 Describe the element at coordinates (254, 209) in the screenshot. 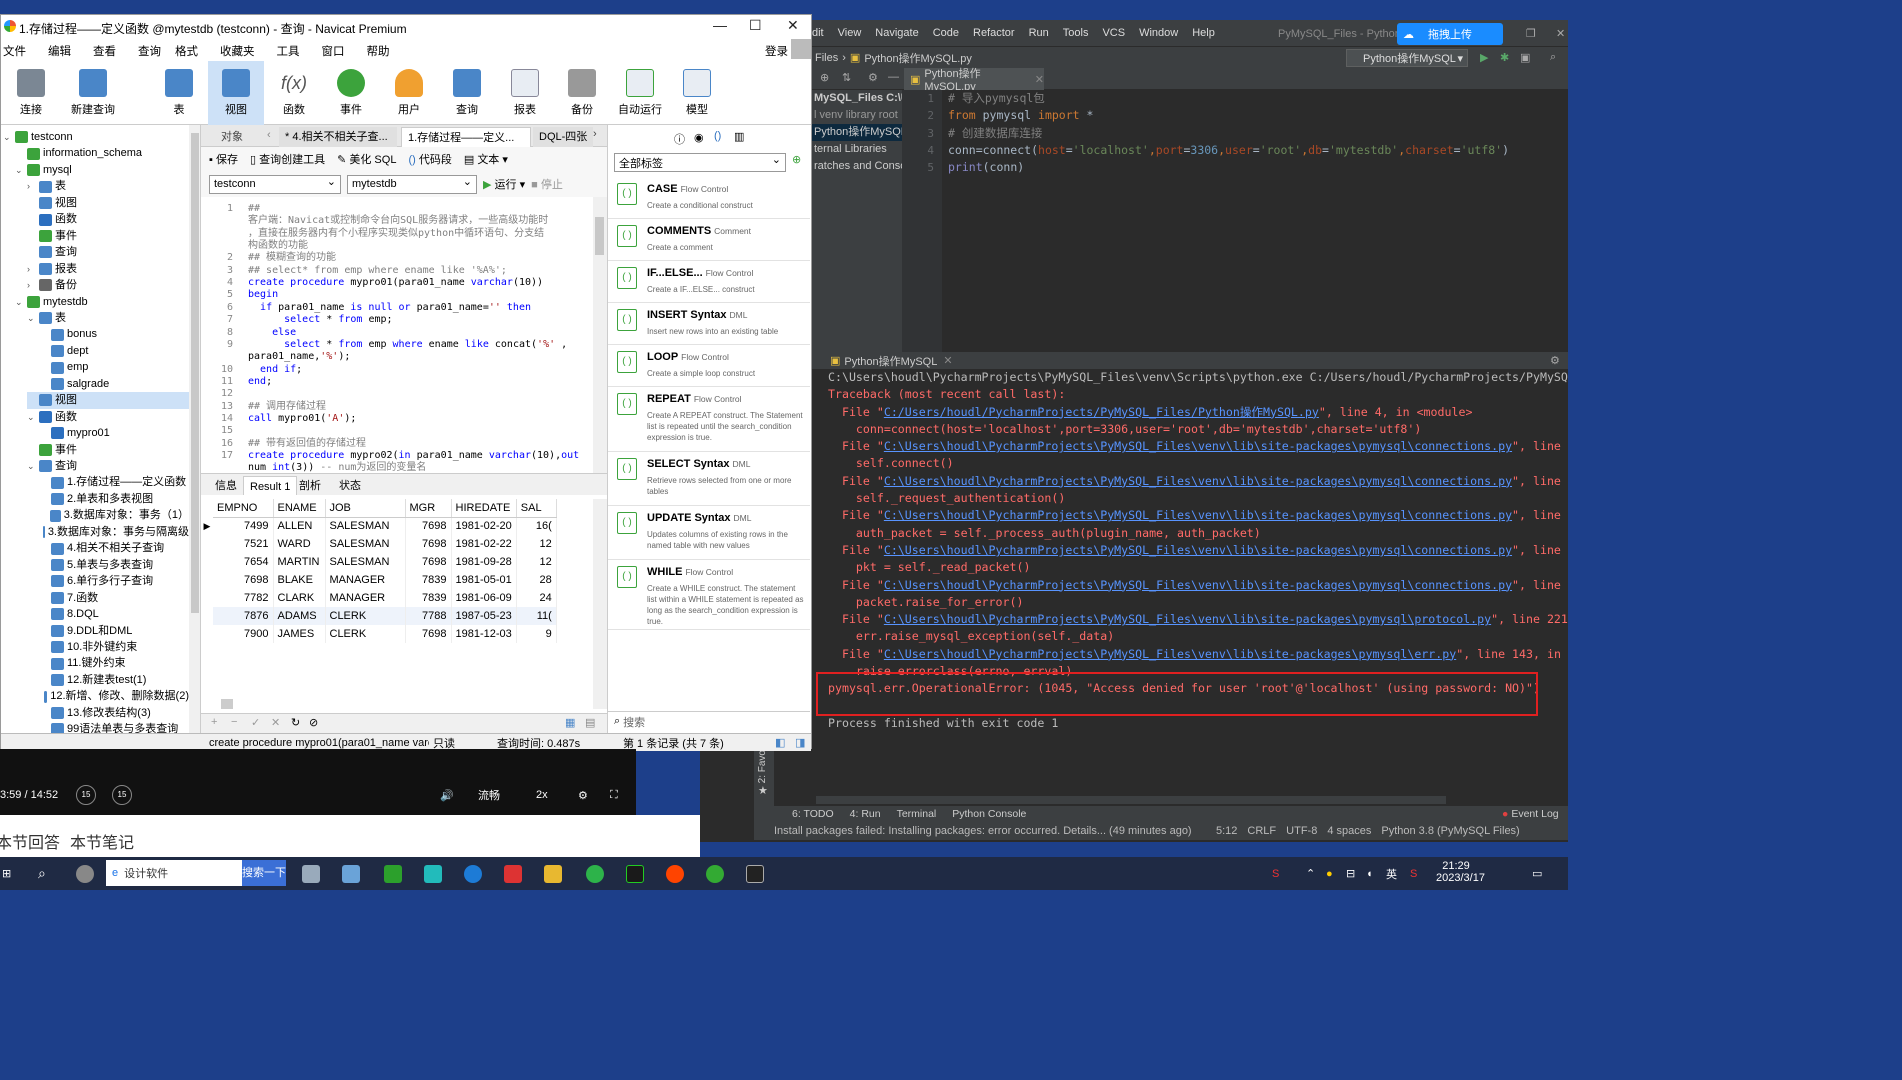

I see `sql-line: ##` at that location.